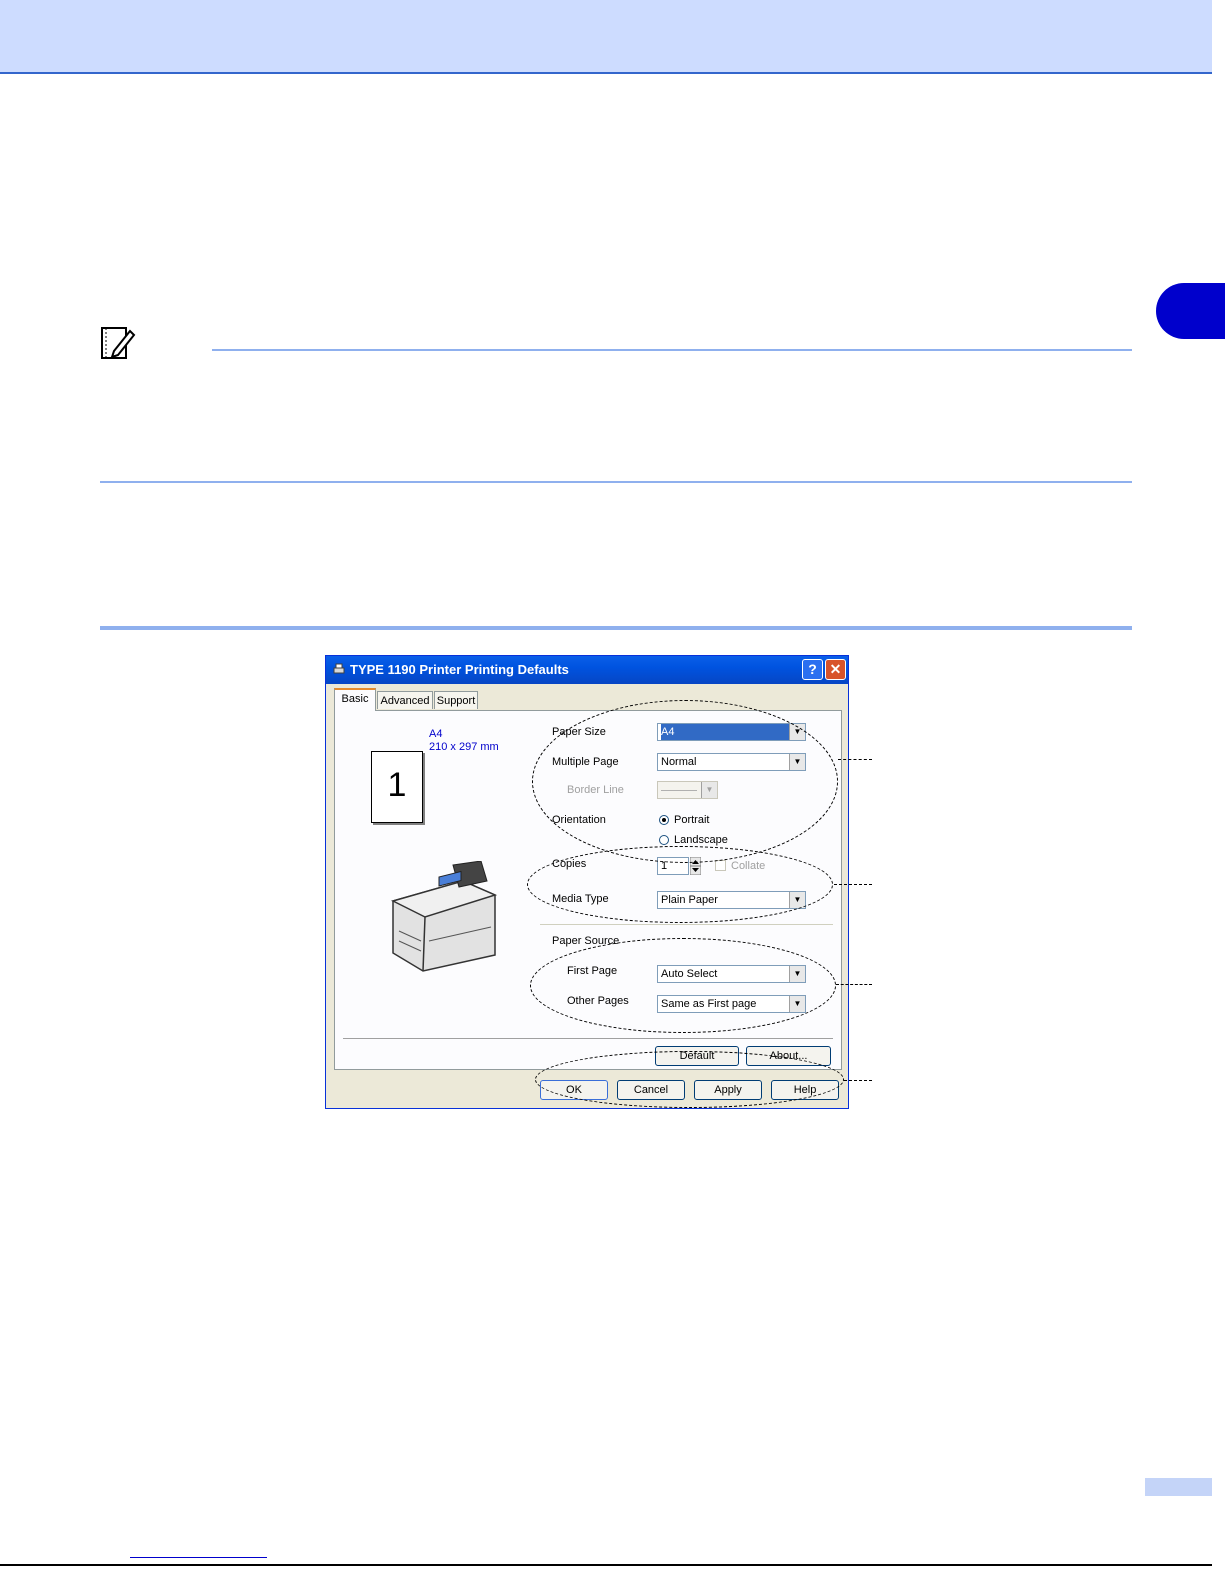 This screenshot has height=1585, width=1225. I want to click on tab-advanced: Advanced, so click(405, 700).